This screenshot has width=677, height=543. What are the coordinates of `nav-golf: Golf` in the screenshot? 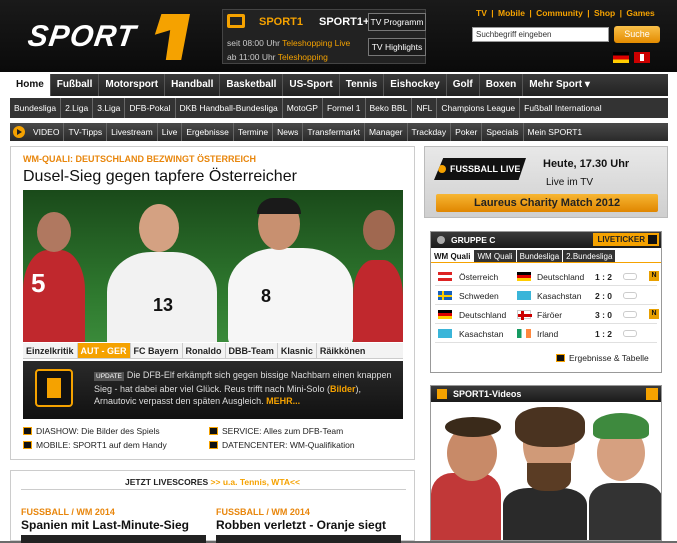 It's located at (463, 85).